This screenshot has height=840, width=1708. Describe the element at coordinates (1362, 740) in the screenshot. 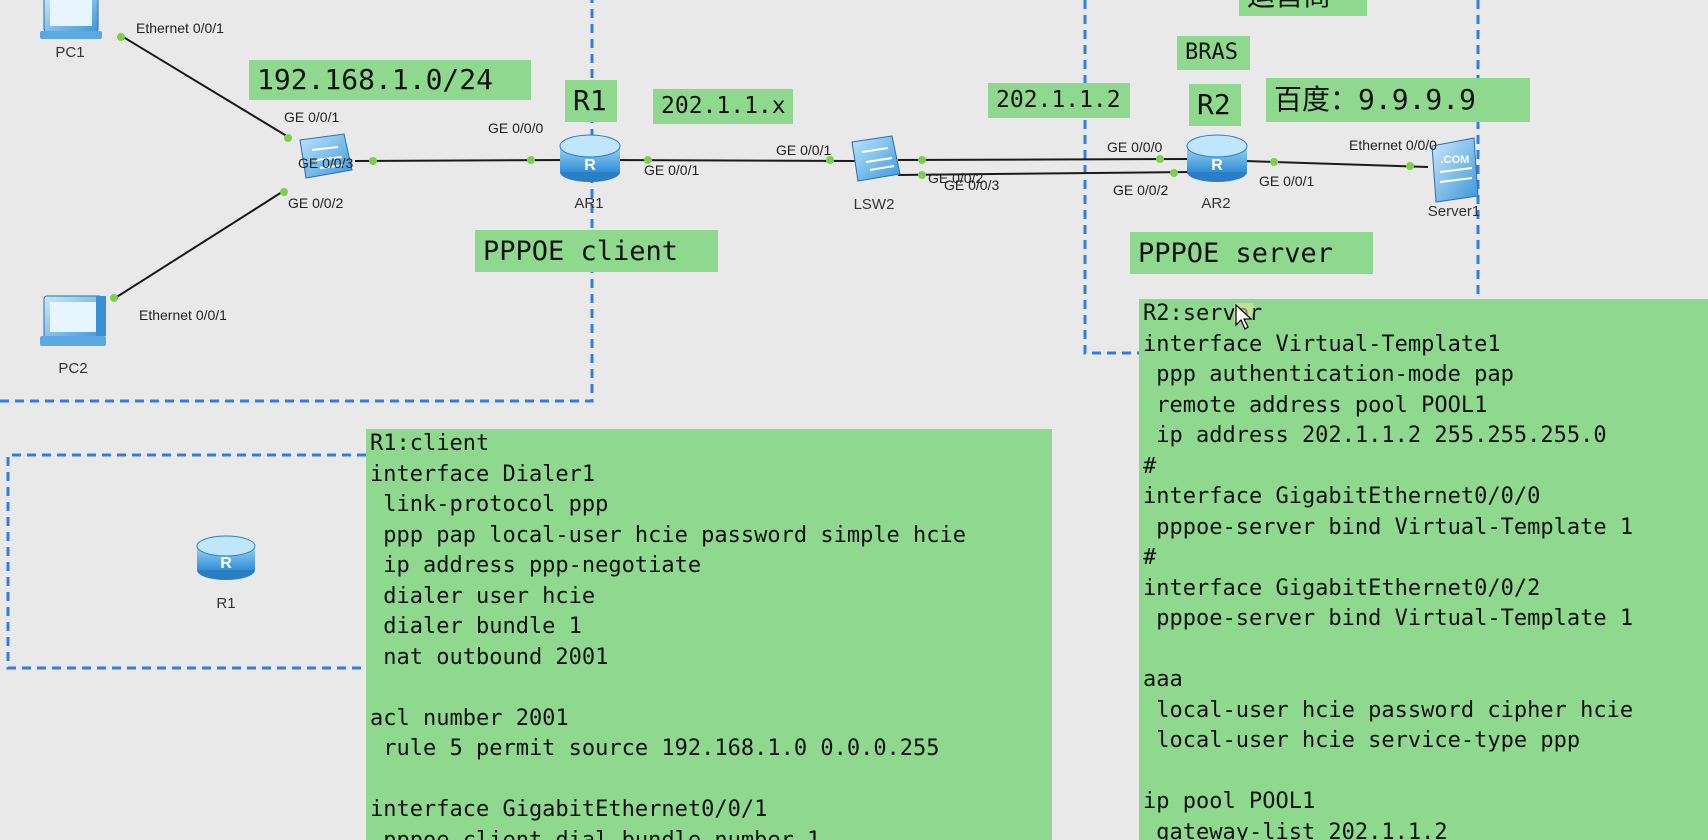

I see `server-config-line: local-user hcie service-type ppp` at that location.